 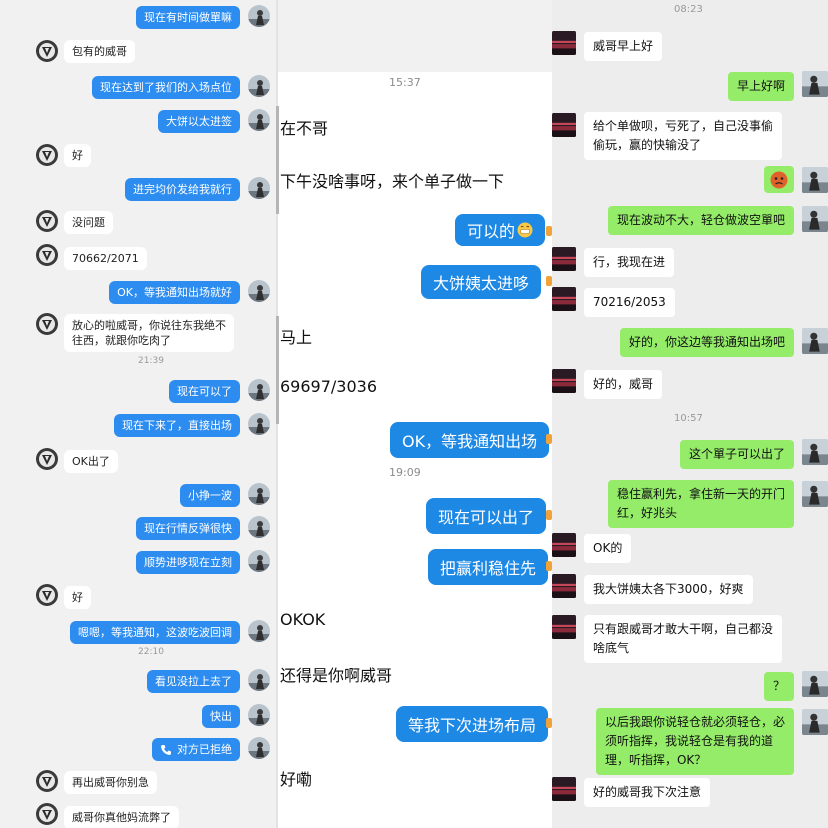 What do you see at coordinates (91, 461) in the screenshot?
I see `message-incoming: OK出了` at bounding box center [91, 461].